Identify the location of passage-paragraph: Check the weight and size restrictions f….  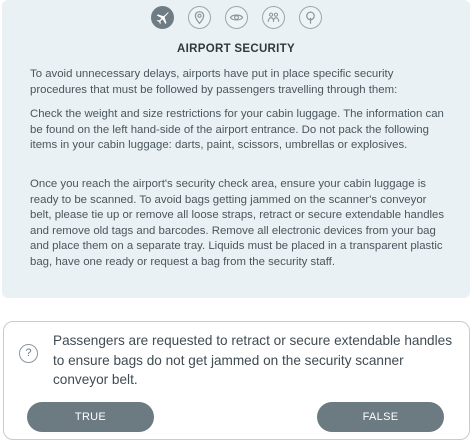
(237, 129).